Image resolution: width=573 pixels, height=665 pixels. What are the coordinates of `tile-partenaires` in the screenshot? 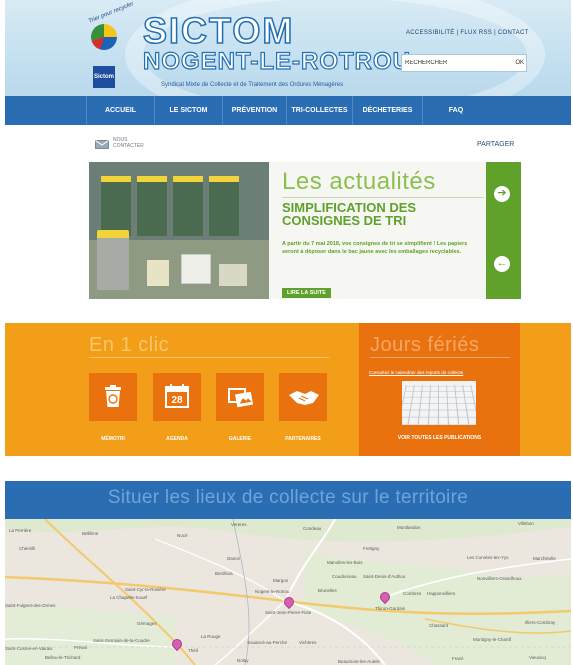 It's located at (303, 397).